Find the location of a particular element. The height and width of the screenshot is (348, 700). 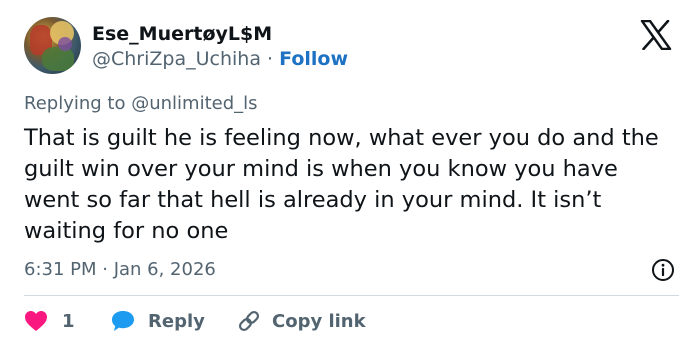

heart-icon is located at coordinates (36, 321).